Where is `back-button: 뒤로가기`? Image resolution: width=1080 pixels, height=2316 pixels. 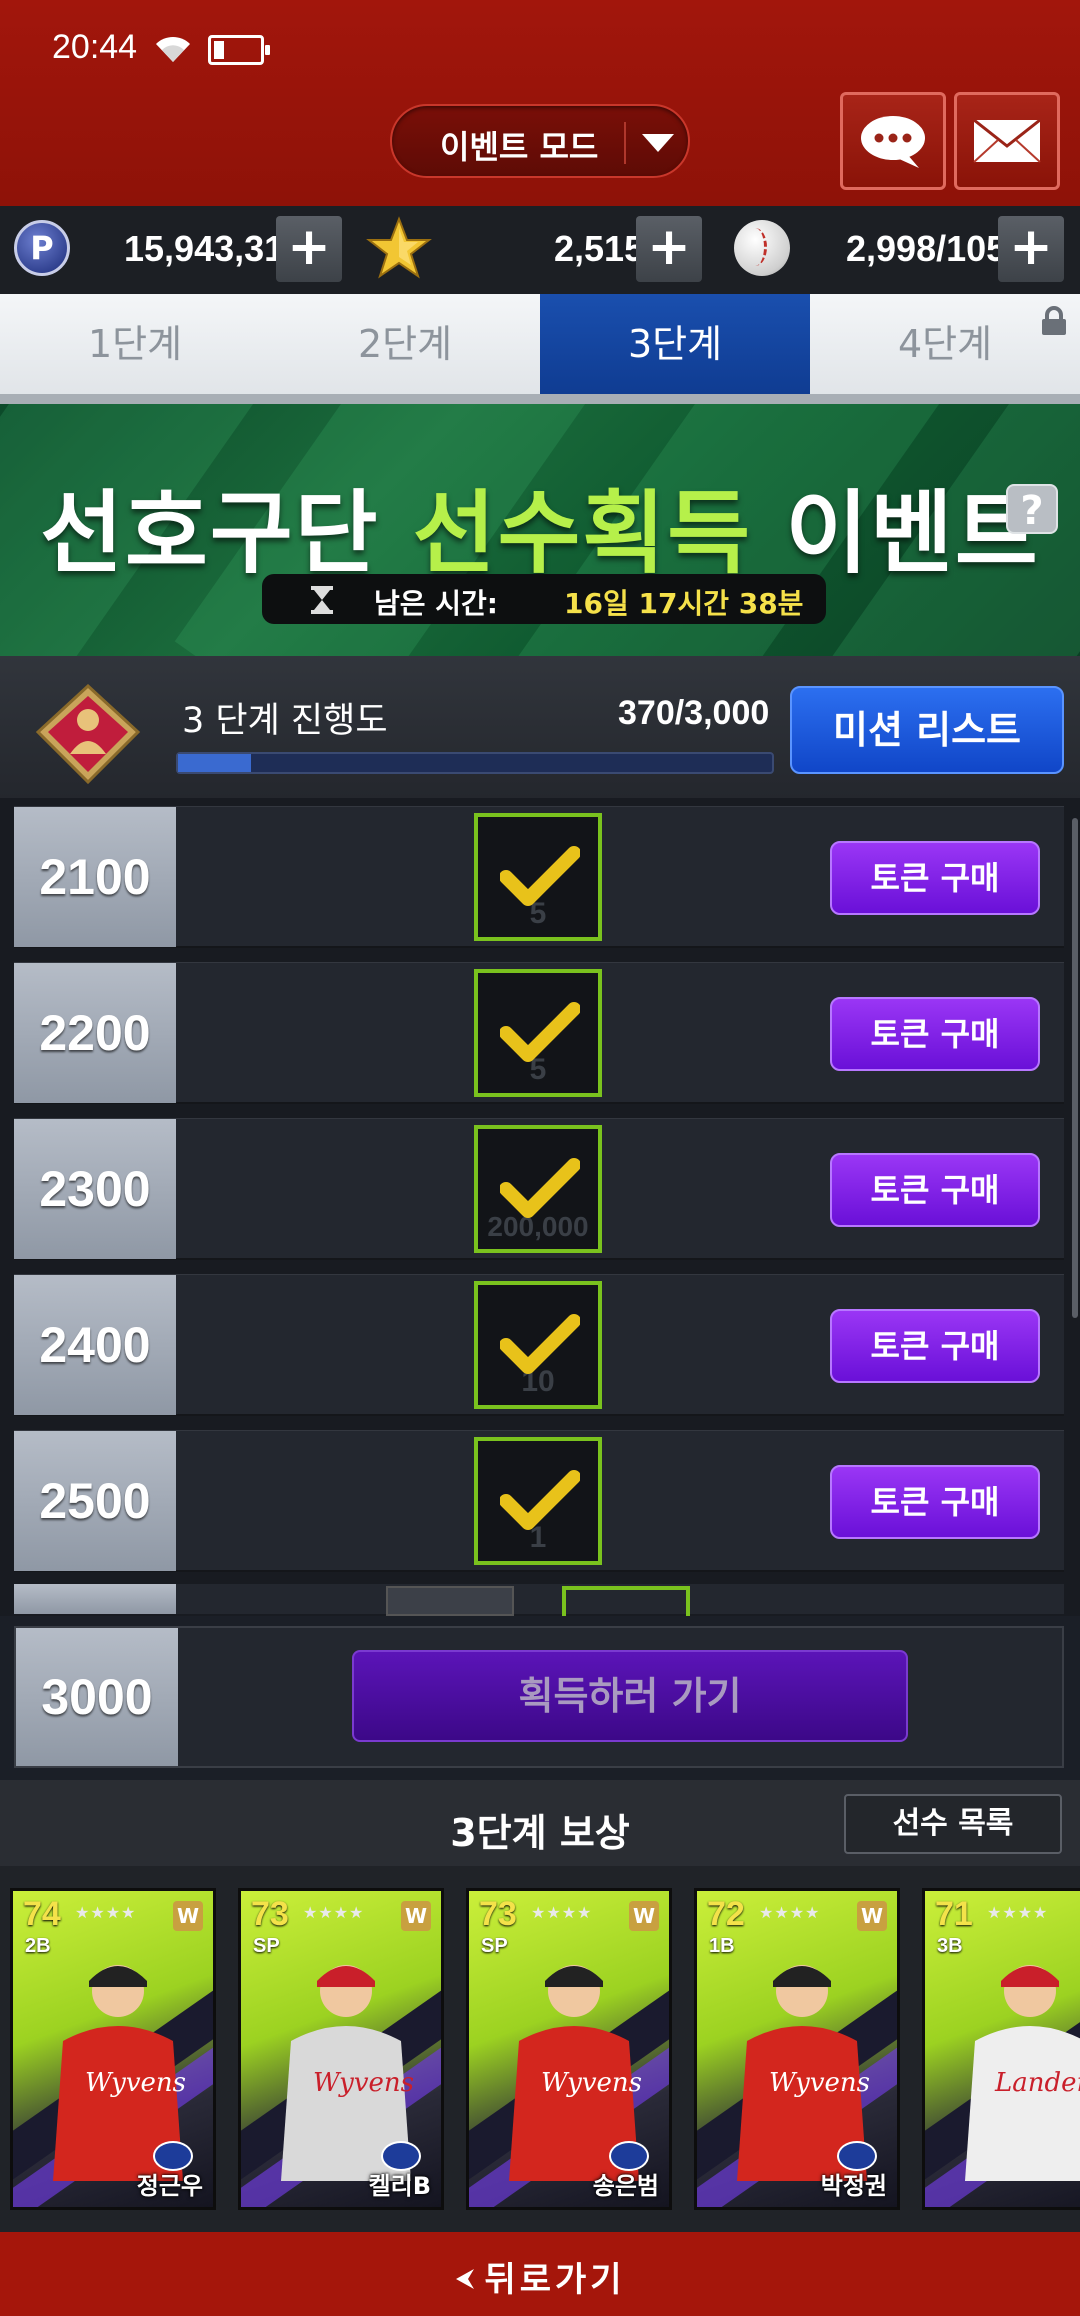 back-button: 뒤로가기 is located at coordinates (540, 2274).